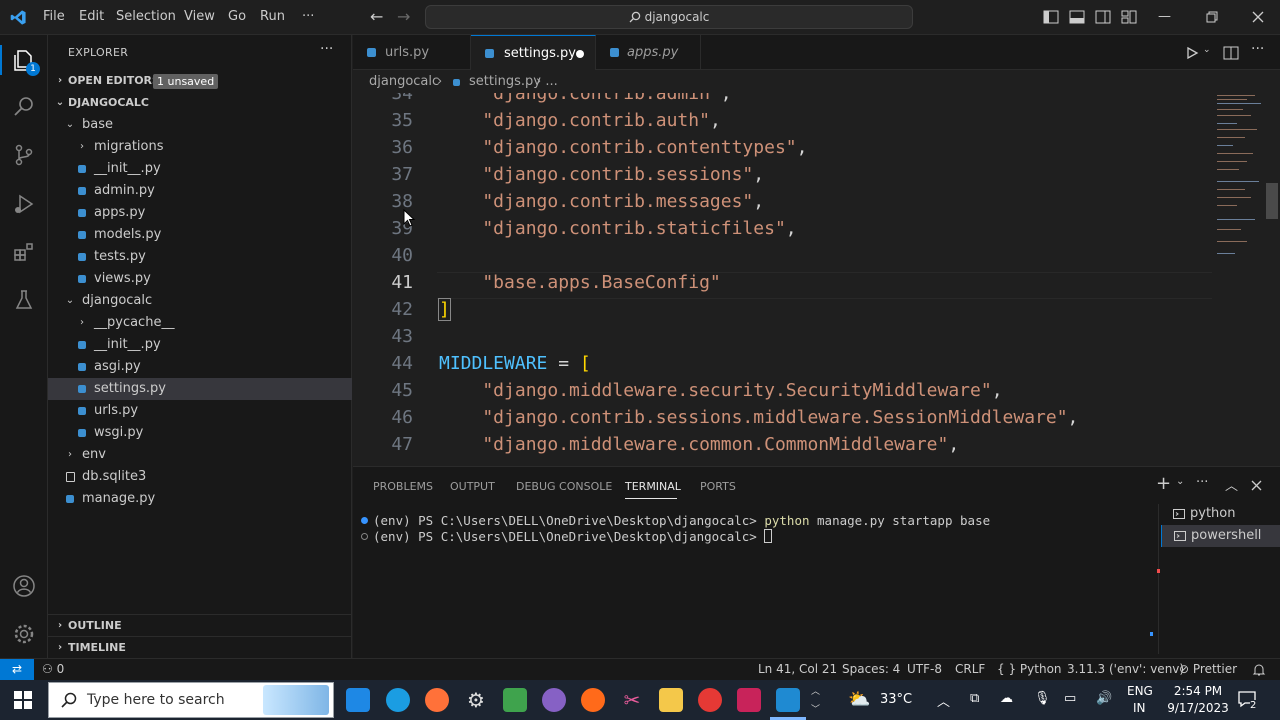 Image resolution: width=1280 pixels, height=720 pixels. Describe the element at coordinates (1180, 481) in the screenshot. I see `terminal-dropdown-chevron-icon: ⌄` at that location.